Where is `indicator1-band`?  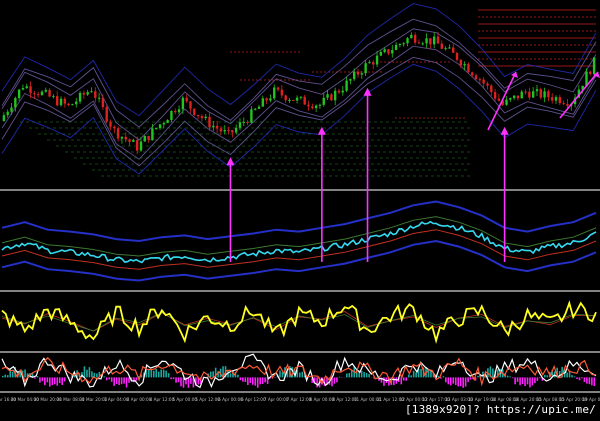 indicator1-band is located at coordinates (299, 222).